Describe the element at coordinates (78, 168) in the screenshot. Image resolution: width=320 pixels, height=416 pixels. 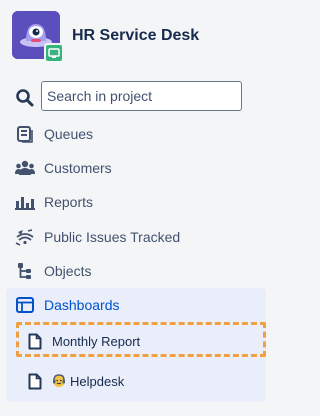
I see `nav-label: Customers` at that location.